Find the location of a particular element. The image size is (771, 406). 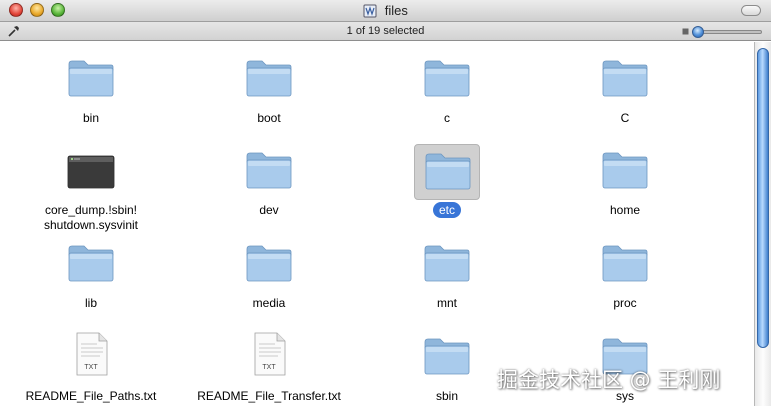

disk-image-icon is located at coordinates (370, 11).